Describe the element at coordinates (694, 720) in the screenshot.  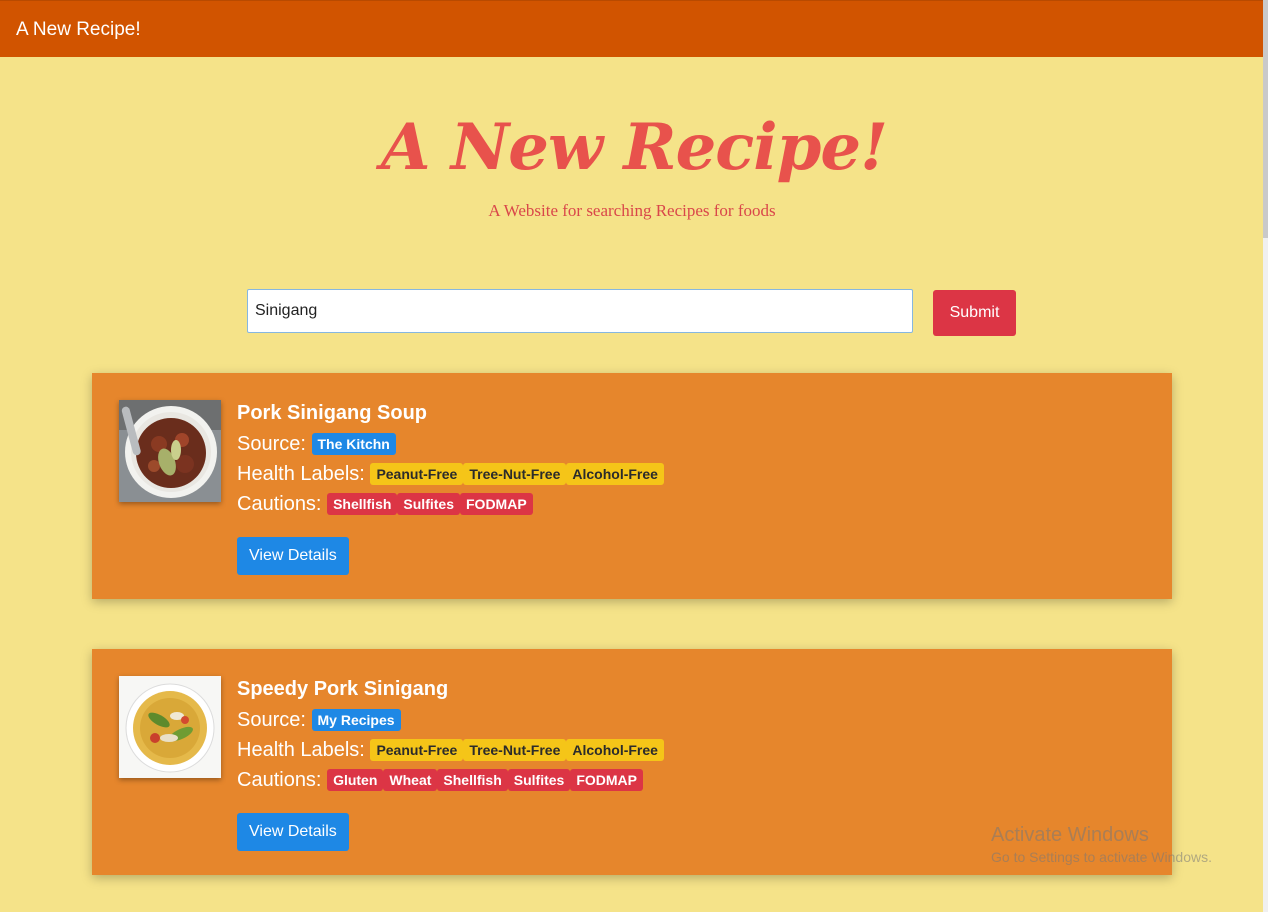
I see `recipe-source-row: Source: My Recipes` at that location.